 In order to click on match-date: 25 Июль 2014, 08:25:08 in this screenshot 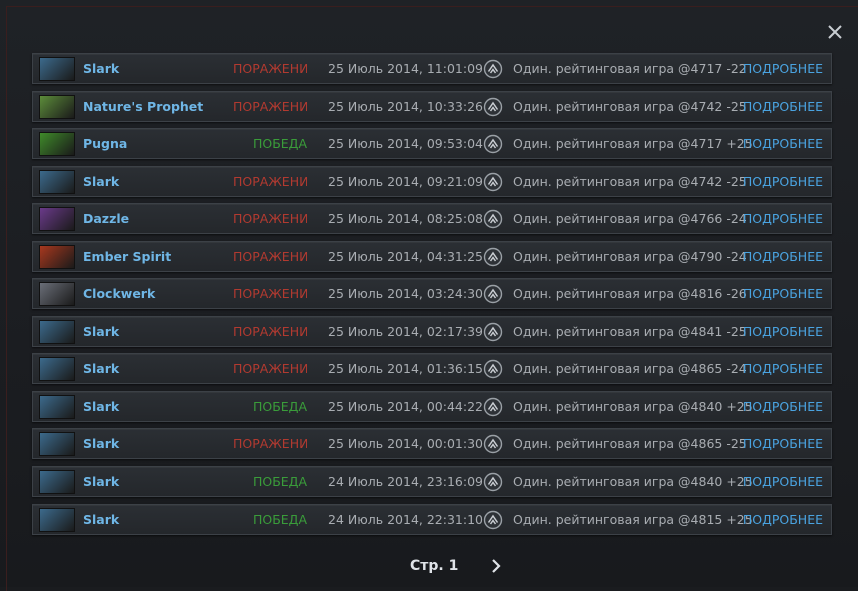, I will do `click(405, 219)`.